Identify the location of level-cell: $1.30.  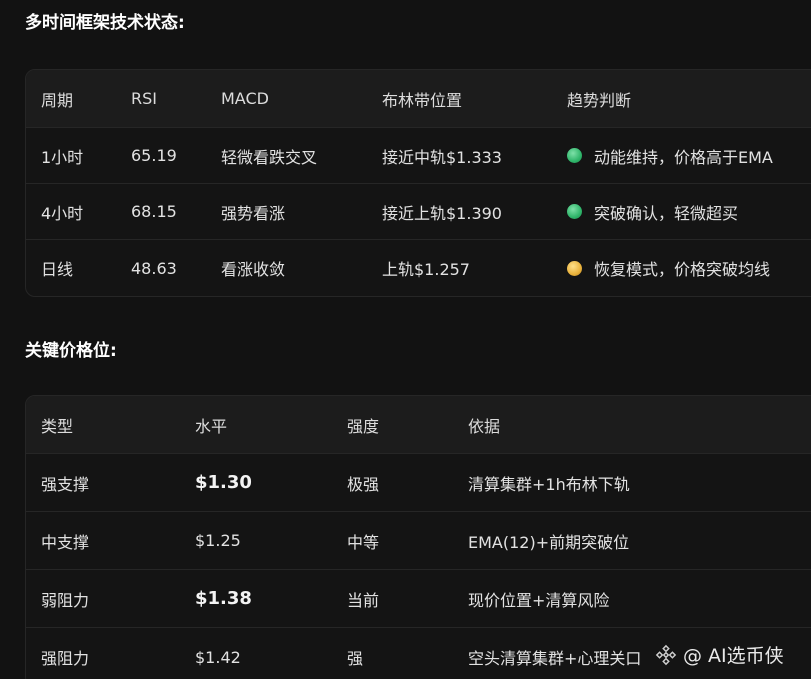
(223, 482).